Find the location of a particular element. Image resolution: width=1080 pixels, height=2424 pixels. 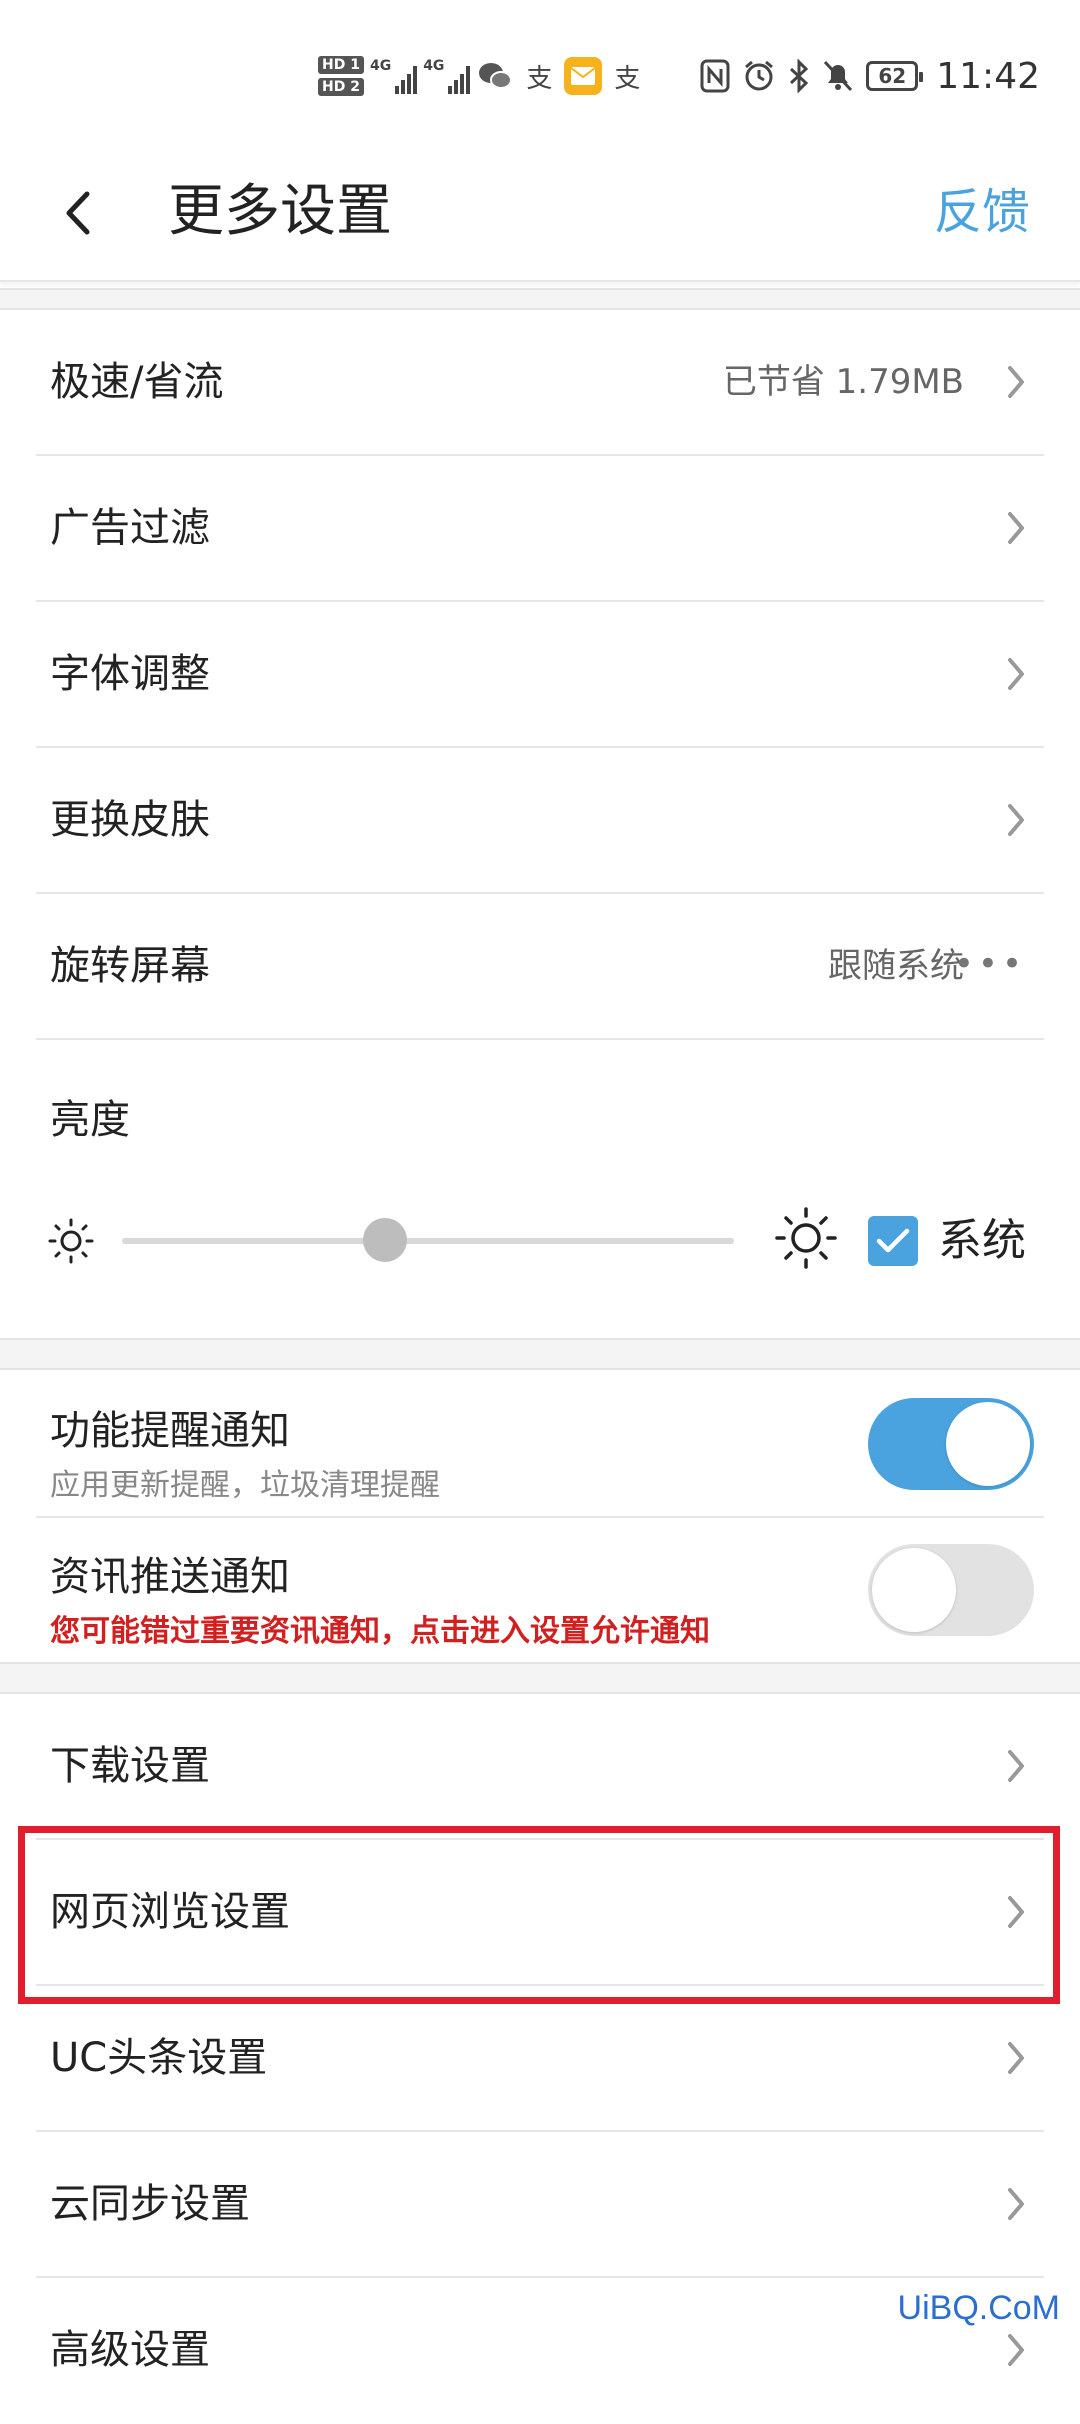

feedback-button: 反馈 is located at coordinates (982, 212).